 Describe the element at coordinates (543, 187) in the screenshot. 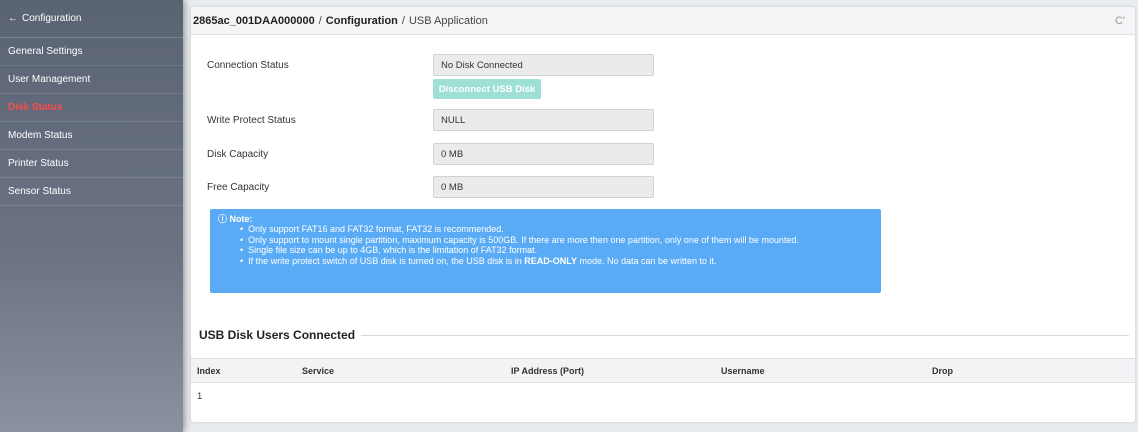

I see `free-capacity-value: 0 MB` at that location.